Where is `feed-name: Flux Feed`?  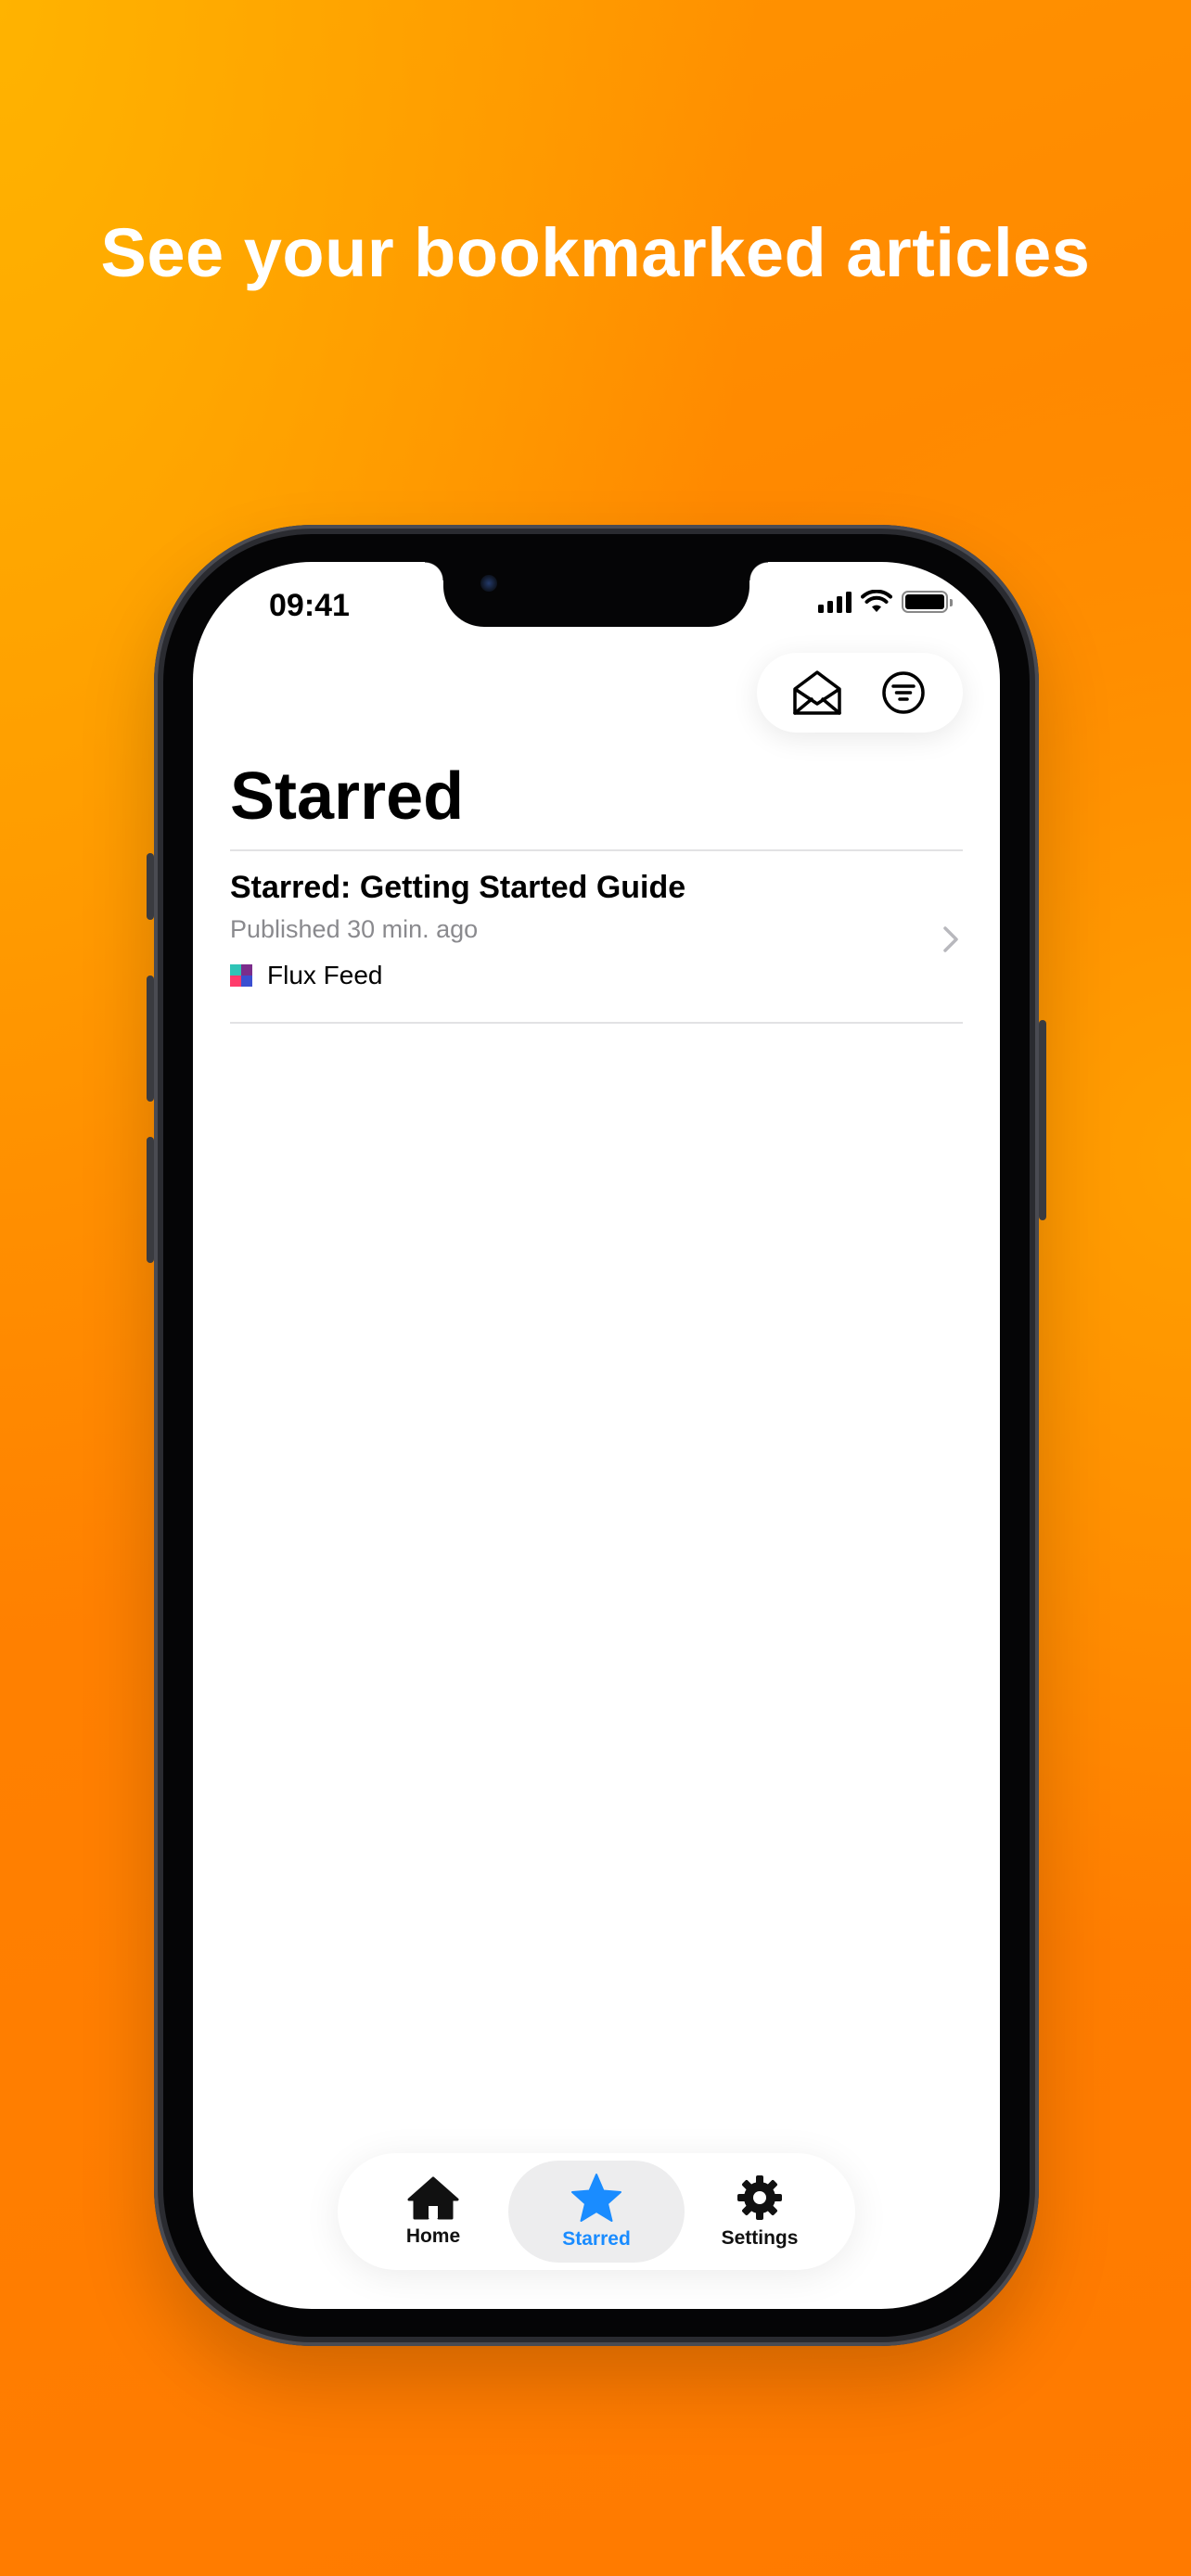 feed-name: Flux Feed is located at coordinates (325, 975).